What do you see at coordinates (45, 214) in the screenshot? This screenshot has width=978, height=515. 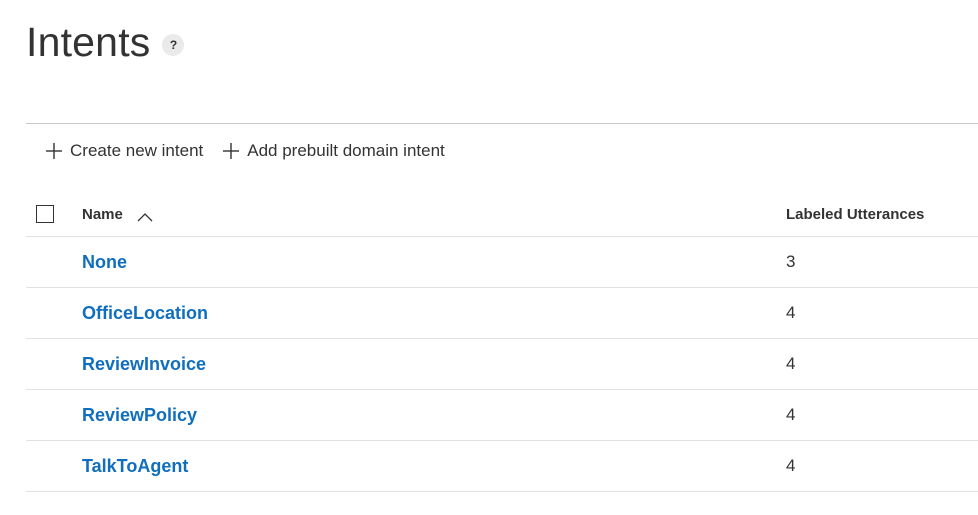 I see `select-all-checkbox` at bounding box center [45, 214].